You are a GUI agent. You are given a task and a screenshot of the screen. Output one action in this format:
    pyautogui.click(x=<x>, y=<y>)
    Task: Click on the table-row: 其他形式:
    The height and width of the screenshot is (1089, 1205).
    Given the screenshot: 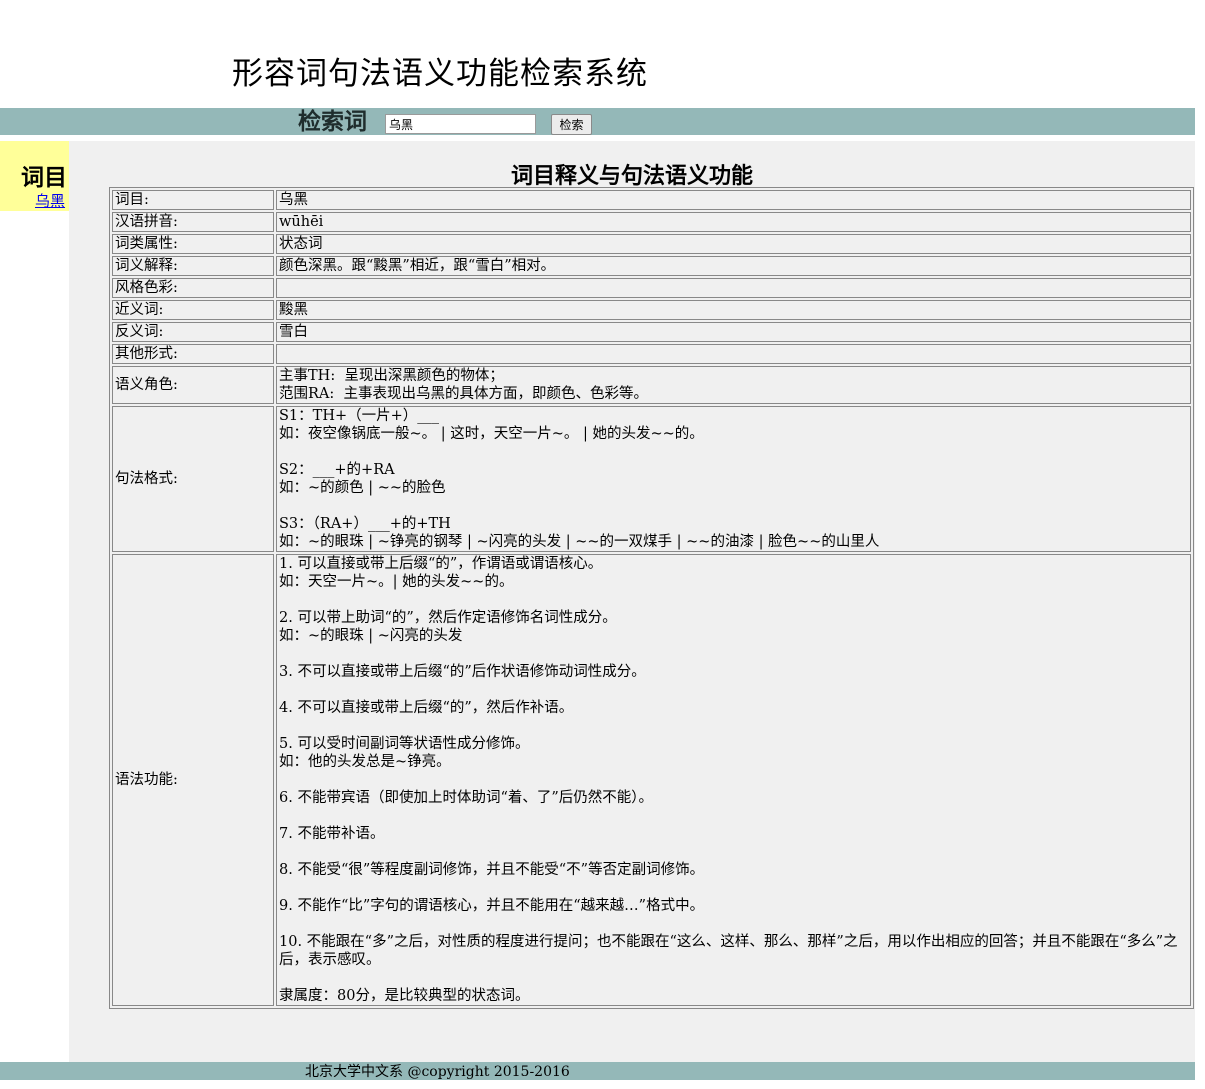 What is the action you would take?
    pyautogui.click(x=651, y=354)
    